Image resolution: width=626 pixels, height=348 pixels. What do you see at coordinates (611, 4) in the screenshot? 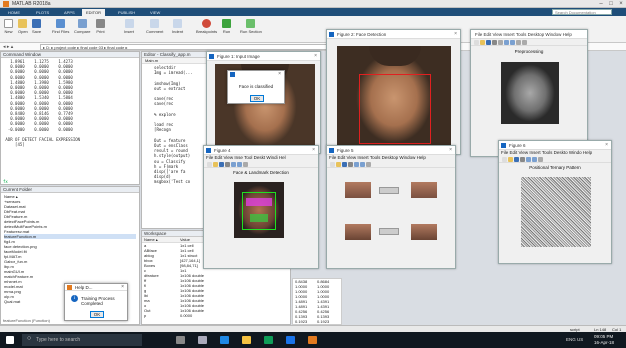
I see `maximize-button: □` at bounding box center [611, 4].